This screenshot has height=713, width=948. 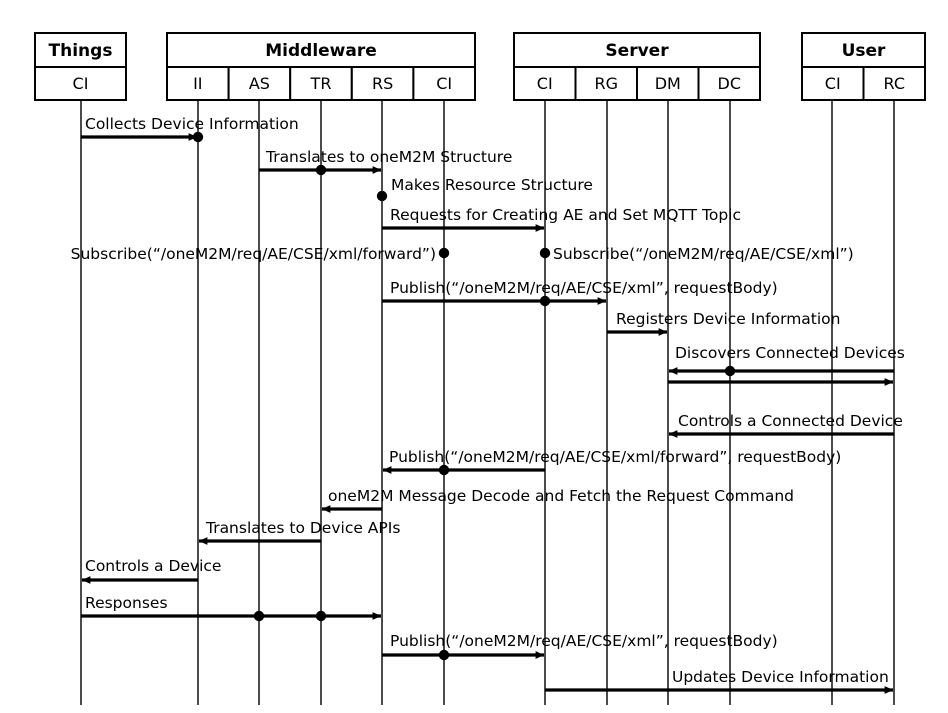 What do you see at coordinates (780, 677) in the screenshot?
I see `message-label-m16: Updates Device Information` at bounding box center [780, 677].